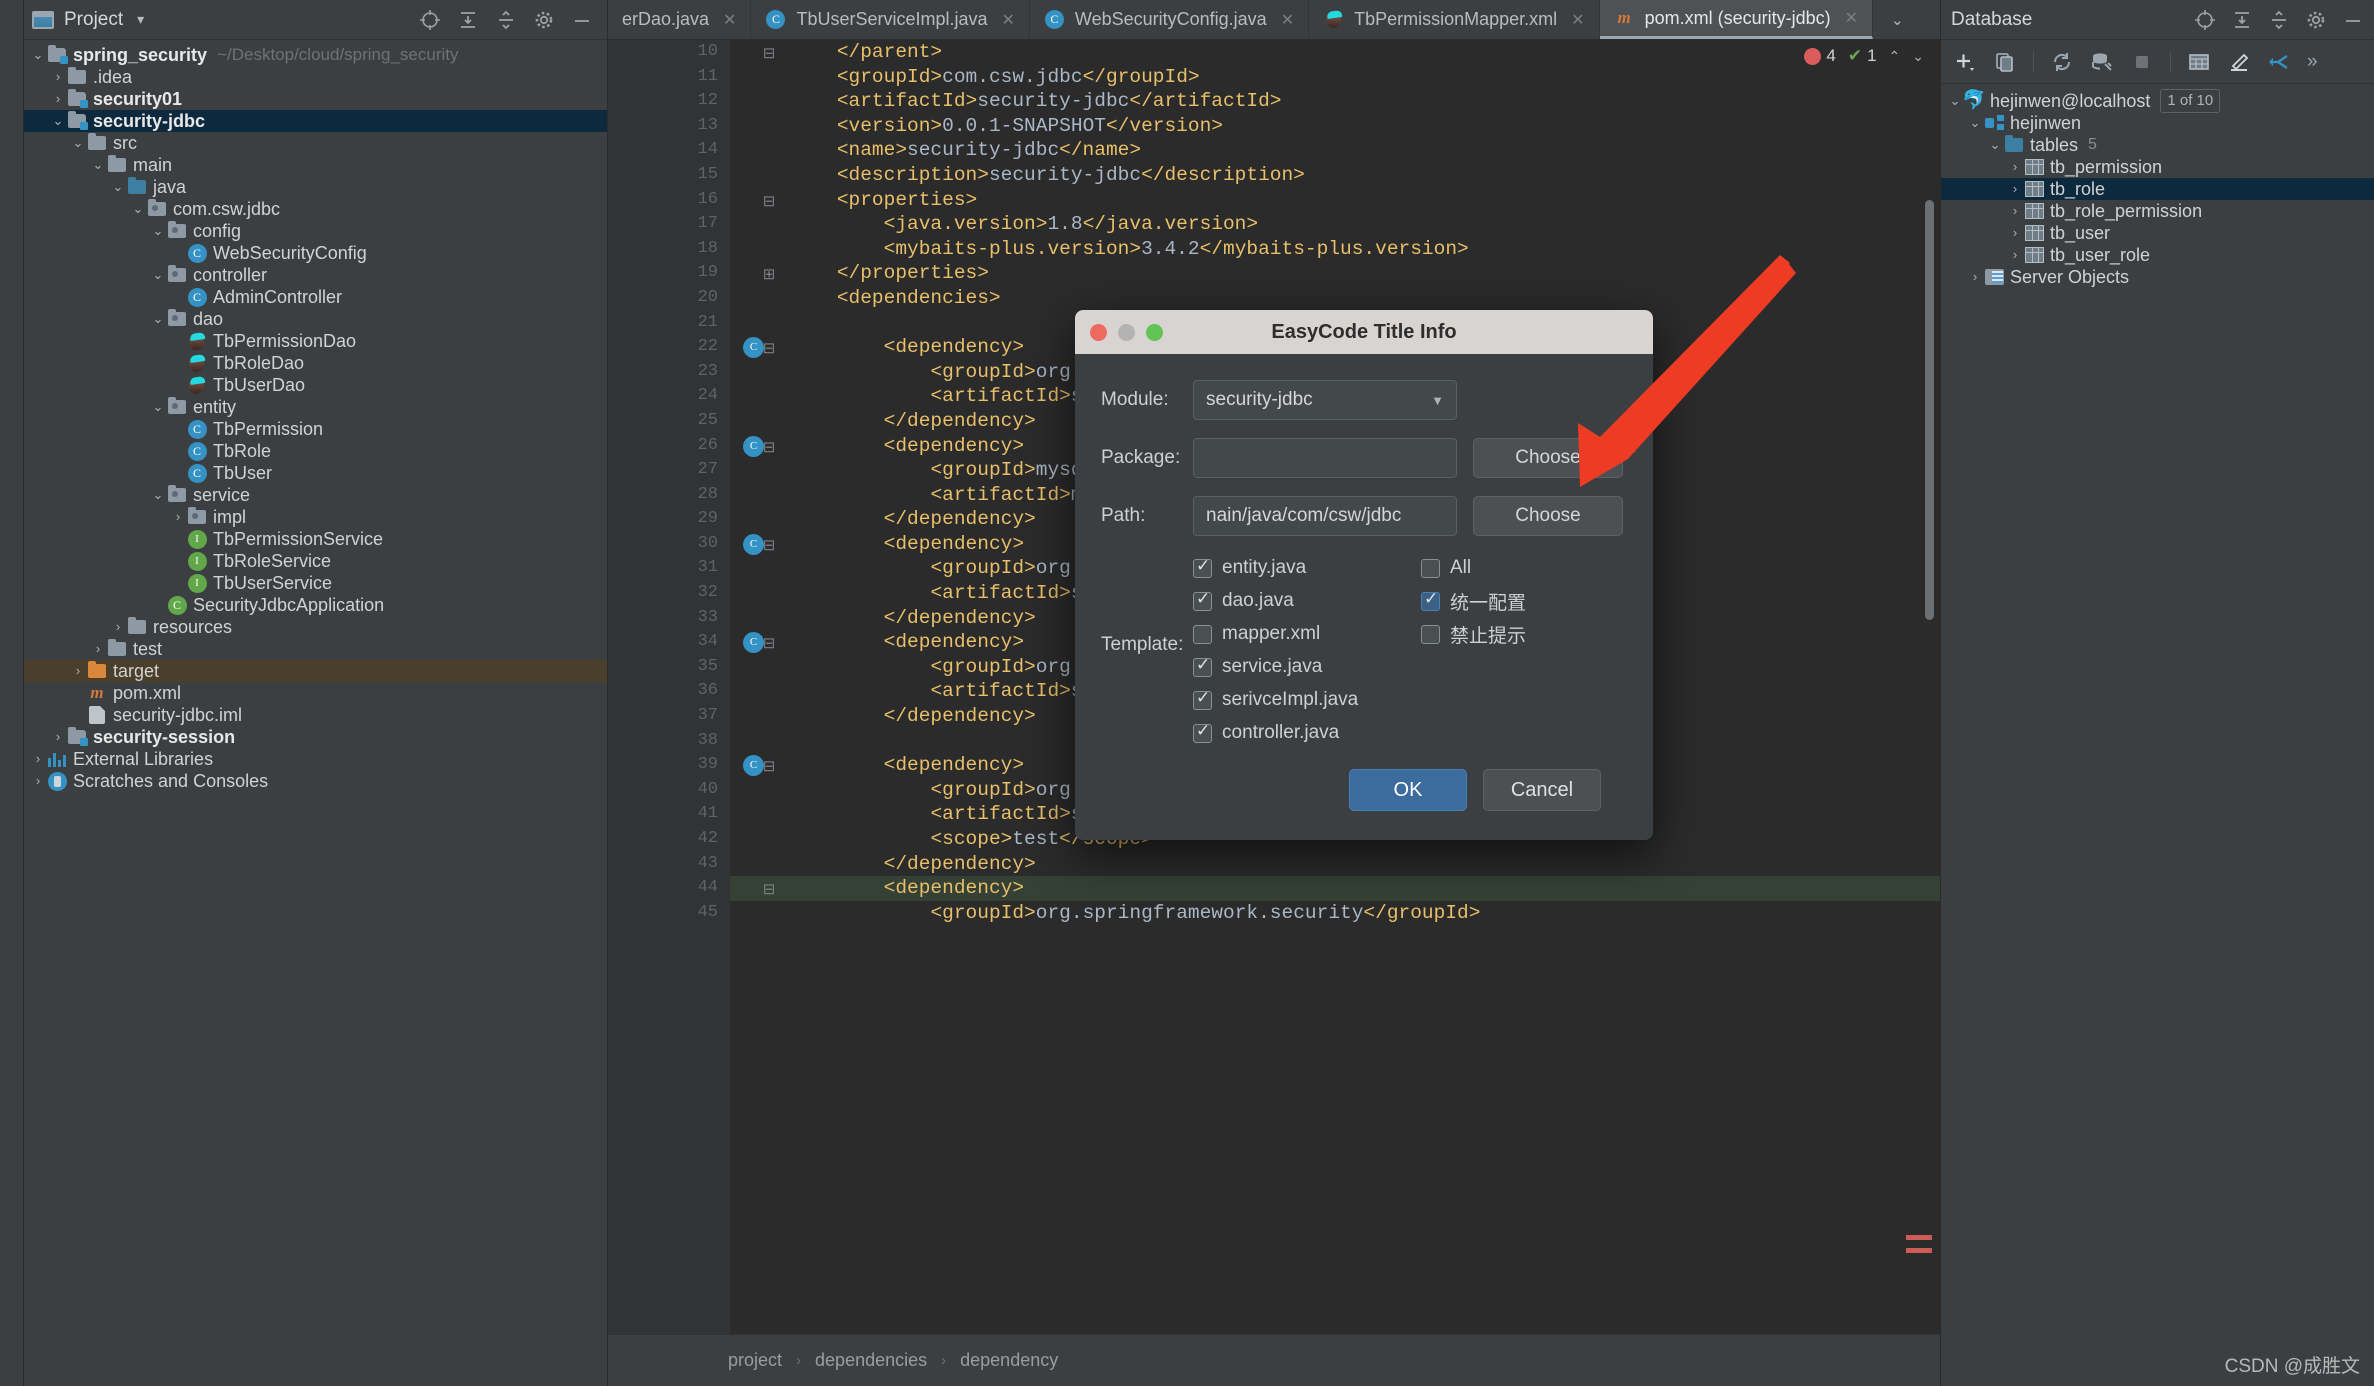 Image resolution: width=2374 pixels, height=1386 pixels. I want to click on project-tree-item: ›CTbUser, so click(315, 473).